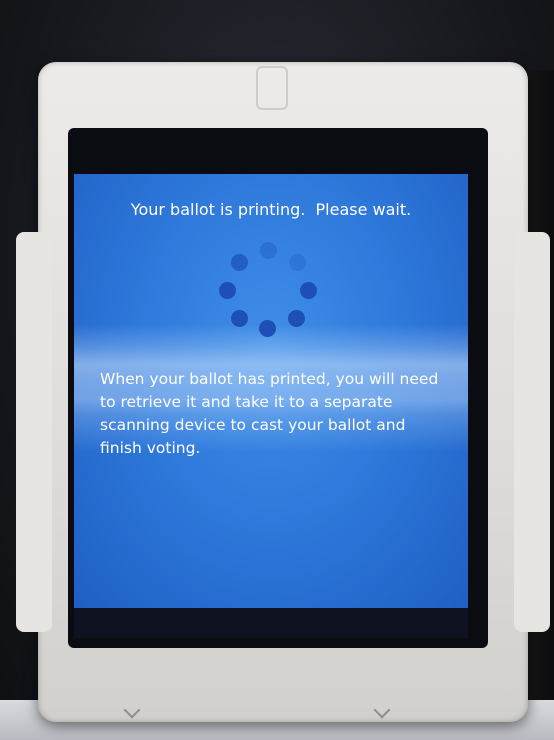 The width and height of the screenshot is (554, 740). What do you see at coordinates (532, 432) in the screenshot?
I see `case-grip-right` at bounding box center [532, 432].